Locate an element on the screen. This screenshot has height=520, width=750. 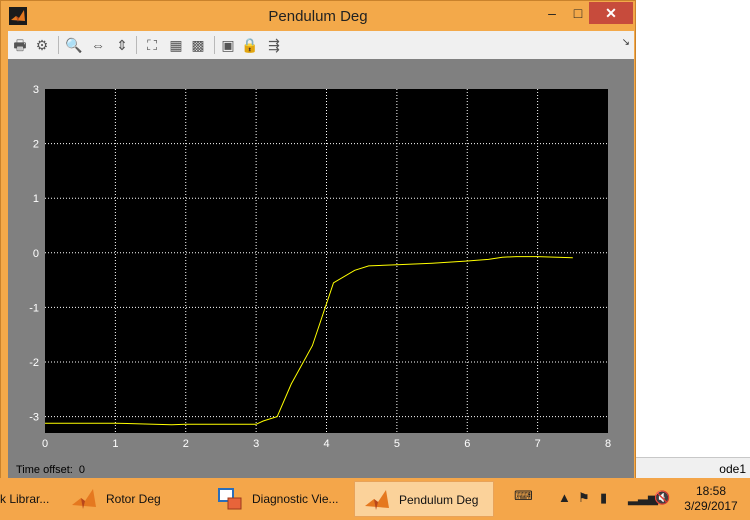
y-tick-label: -3 is located at coordinates (34, 418).